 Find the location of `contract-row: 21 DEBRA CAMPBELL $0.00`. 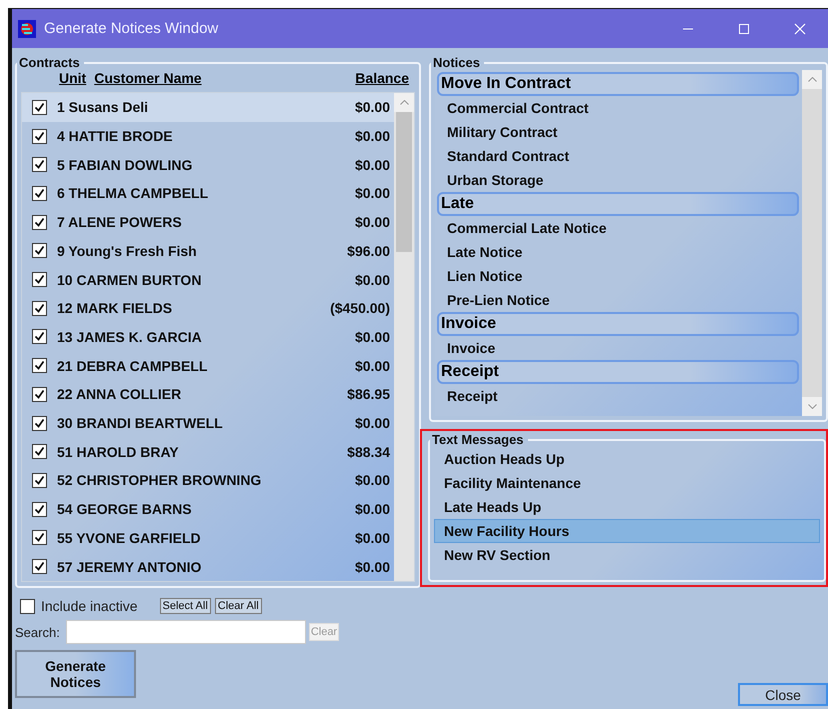

contract-row: 21 DEBRA CAMPBELL $0.00 is located at coordinates (208, 365).